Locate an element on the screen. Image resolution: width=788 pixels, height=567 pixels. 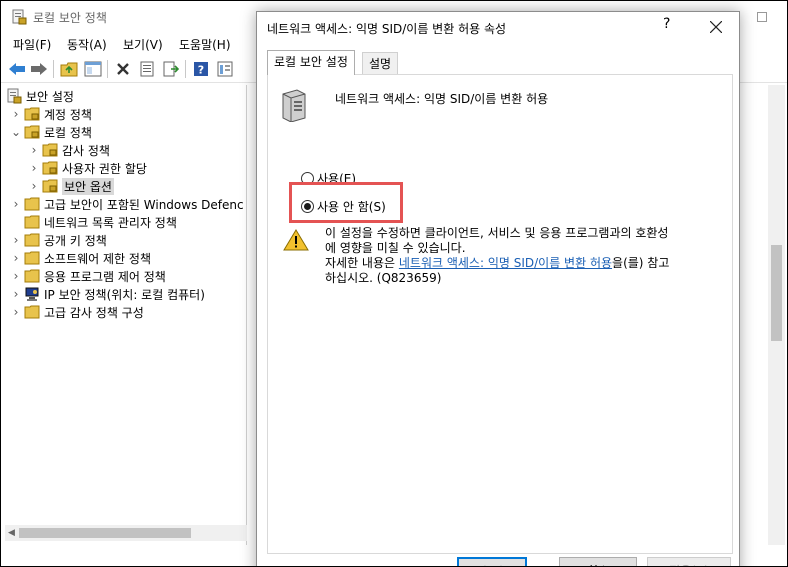
tree-item-security-settings: 보안 설정 is located at coordinates (39, 96).